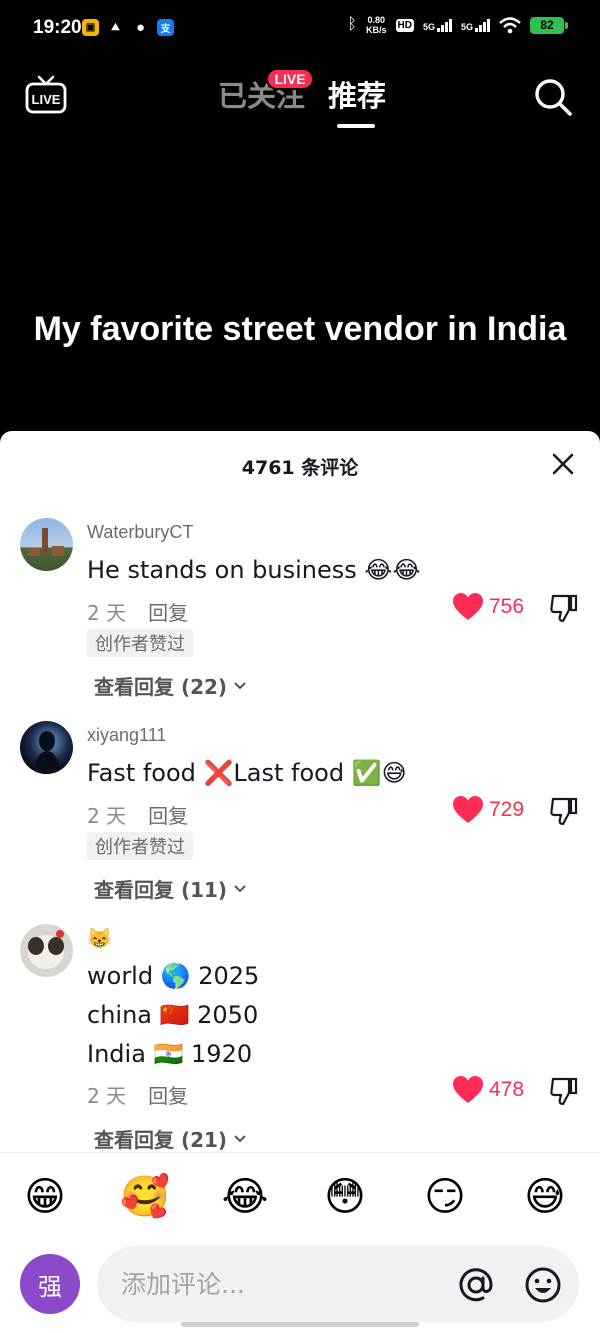 The image size is (600, 1333). Describe the element at coordinates (140, 27) in the screenshot. I see `message-icon: ●` at that location.